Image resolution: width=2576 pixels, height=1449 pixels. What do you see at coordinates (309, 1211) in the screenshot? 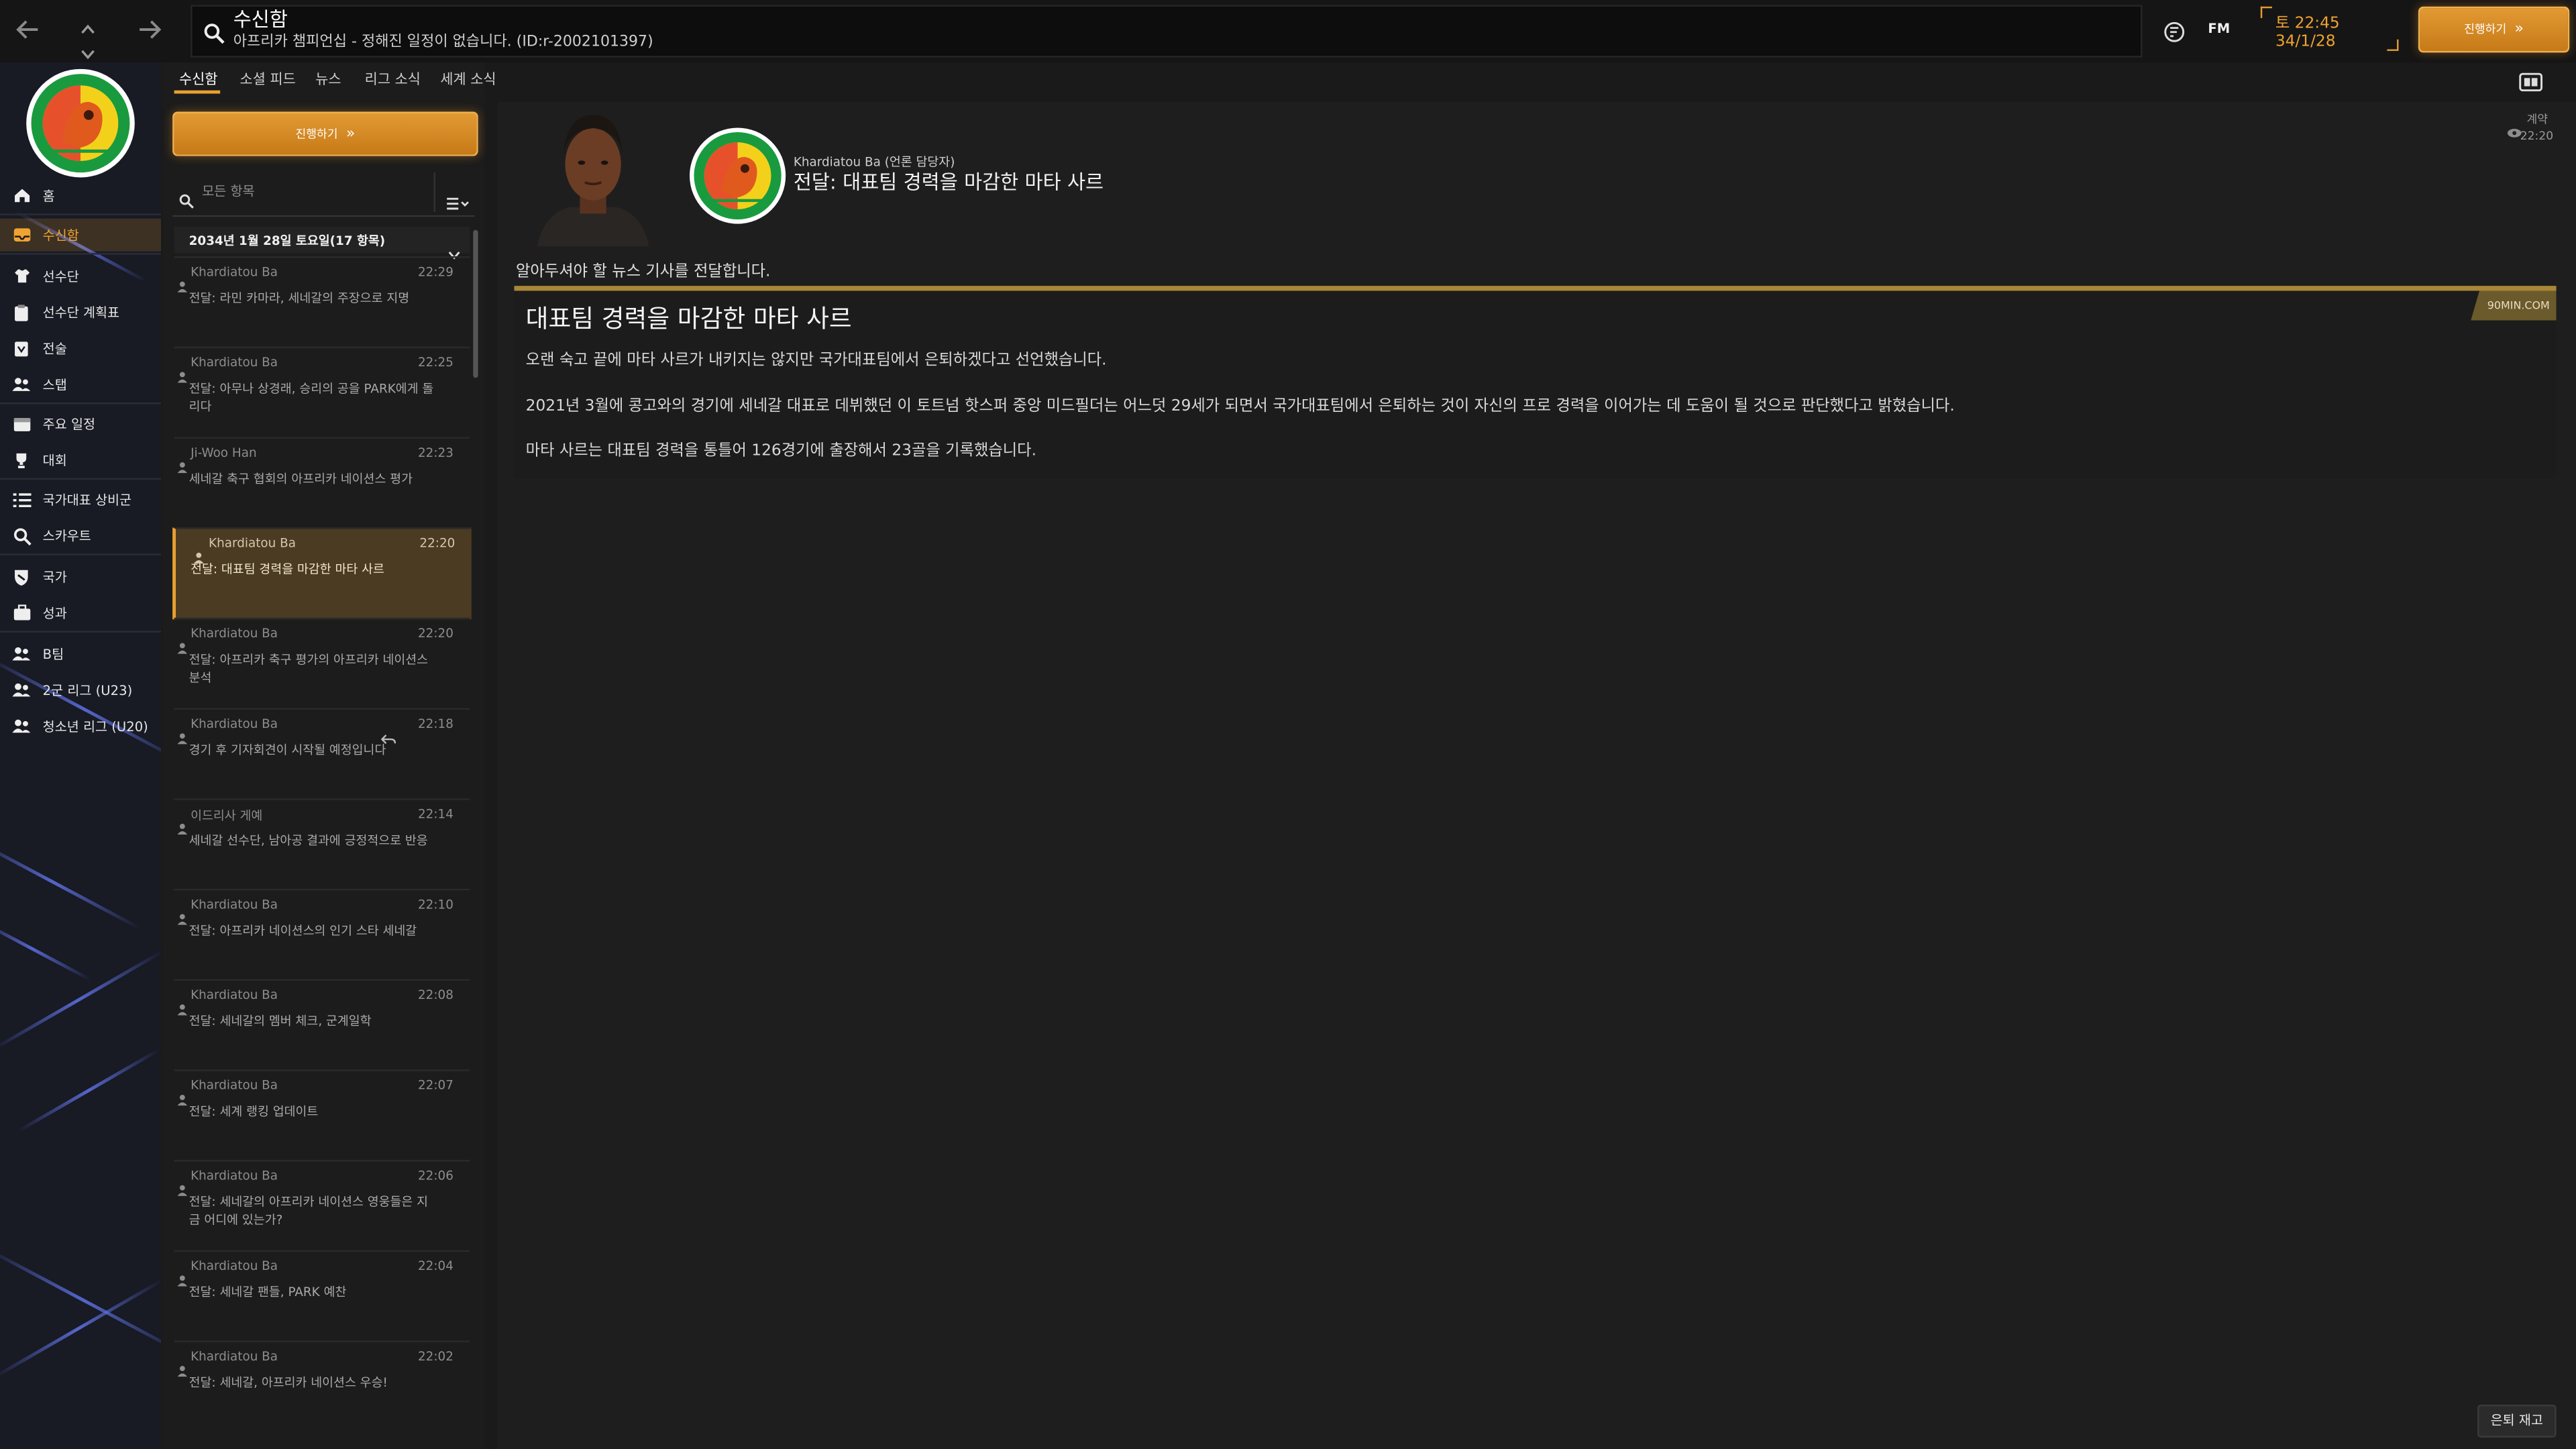
I see `message-subject: 전달: 세네갈의 아프리카 네이션스 영웅들은 지금 어디에 있는가?` at bounding box center [309, 1211].